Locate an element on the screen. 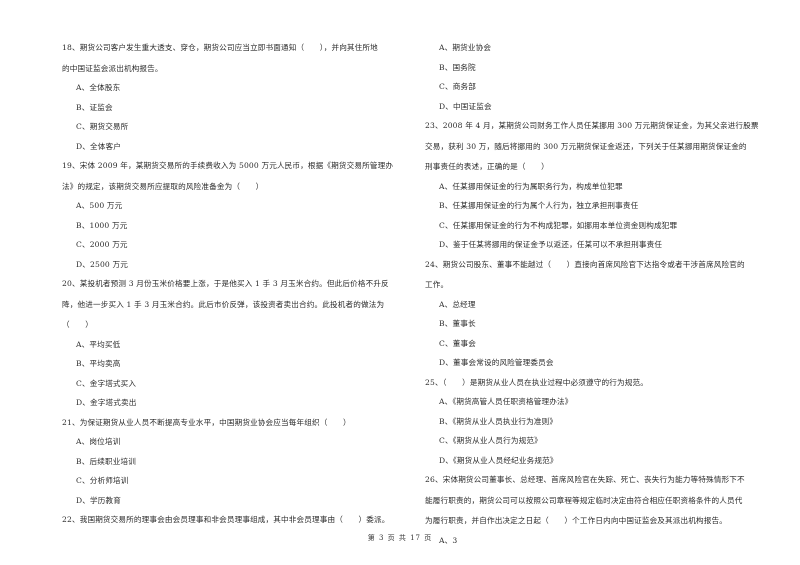 This screenshot has height=565, width=800. question-stem-line: 刑事责任的表述，正确的是（ ） is located at coordinates (487, 166).